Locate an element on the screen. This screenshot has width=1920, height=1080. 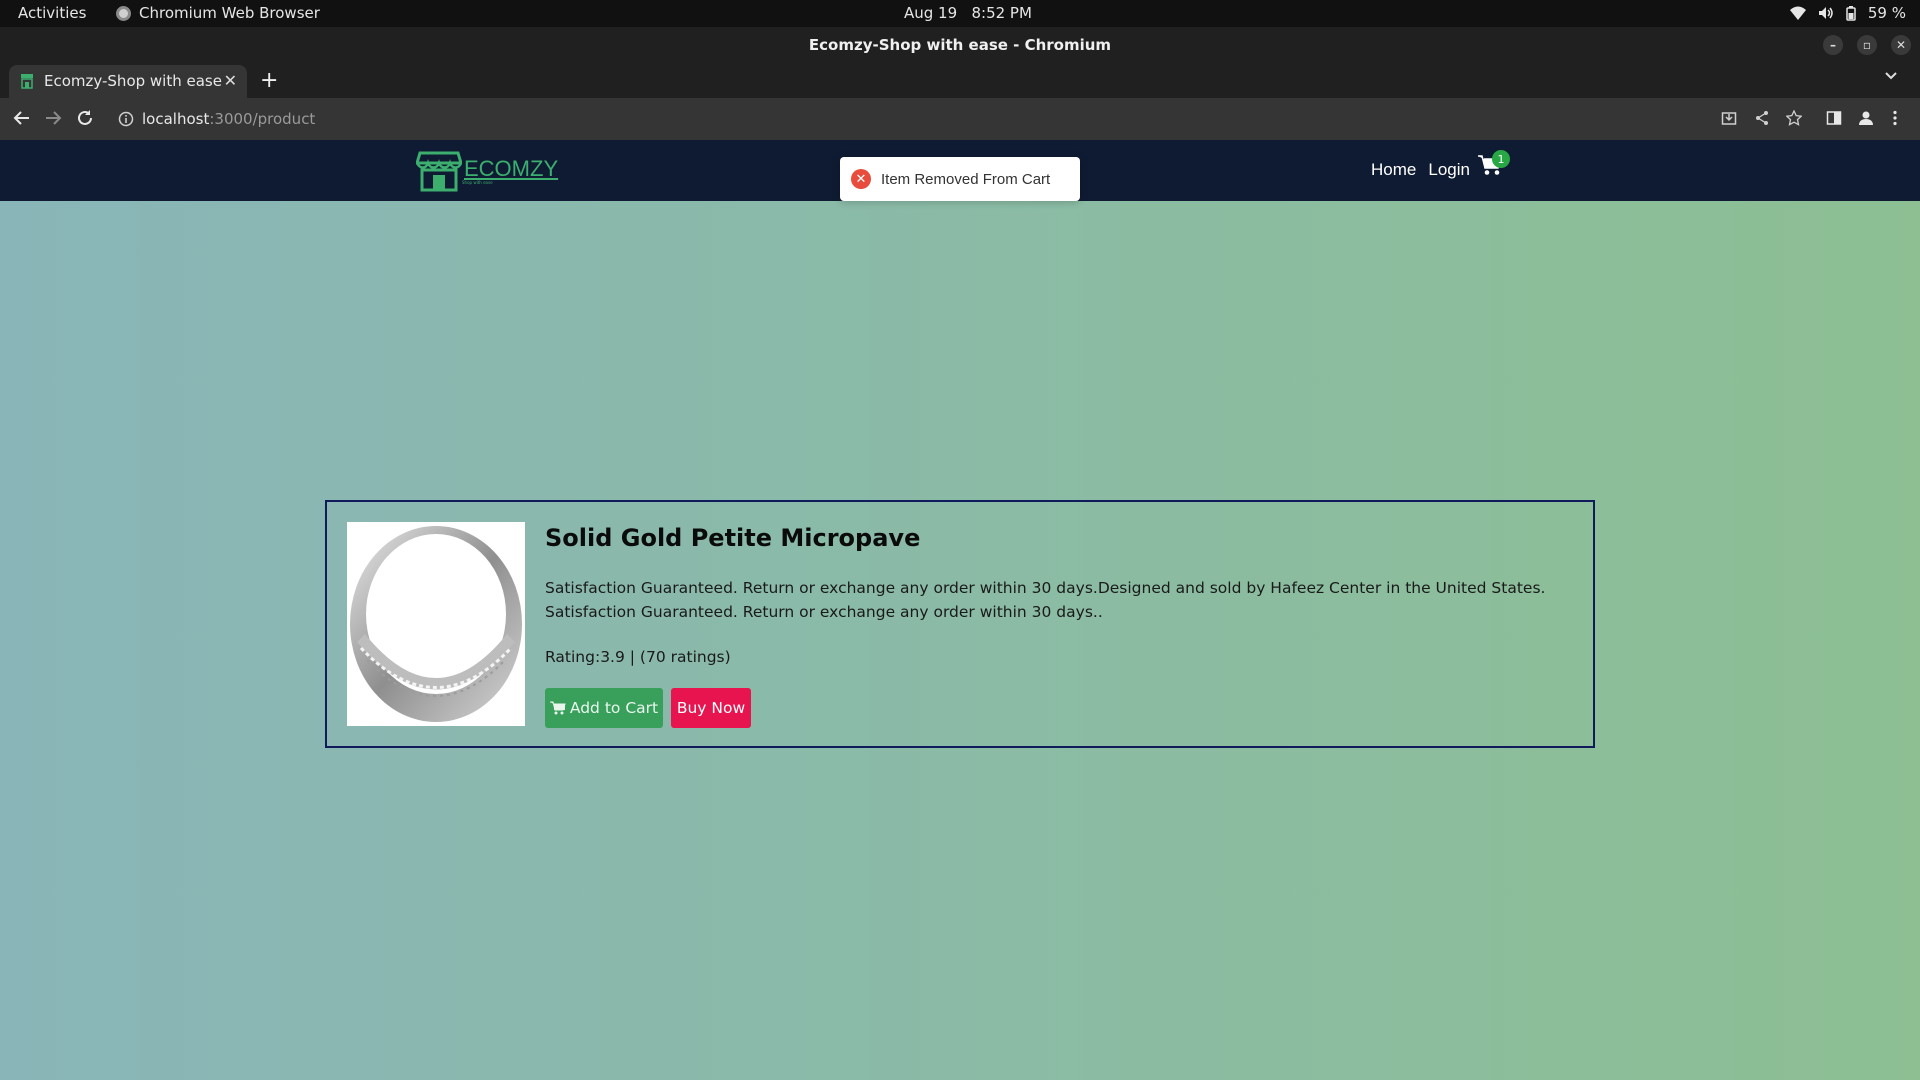
product-rating: Rating:3.9 | (70 ratings) is located at coordinates (638, 657).